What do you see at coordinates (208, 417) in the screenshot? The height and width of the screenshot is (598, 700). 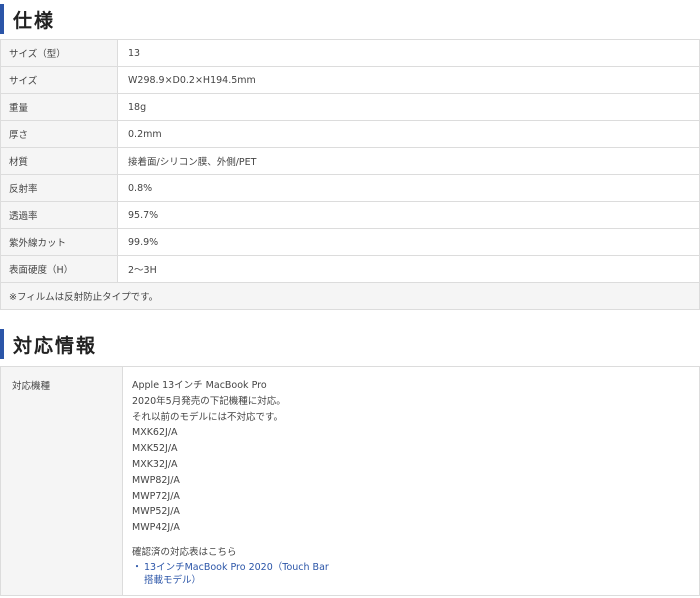 I see `compat-line: それ以前のモデルには不対応です。` at bounding box center [208, 417].